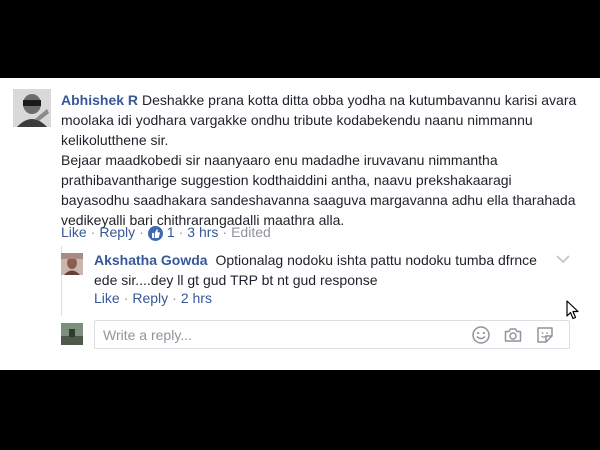 The image size is (600, 450). Describe the element at coordinates (155, 233) in the screenshot. I see `like-thumb-icon` at that location.